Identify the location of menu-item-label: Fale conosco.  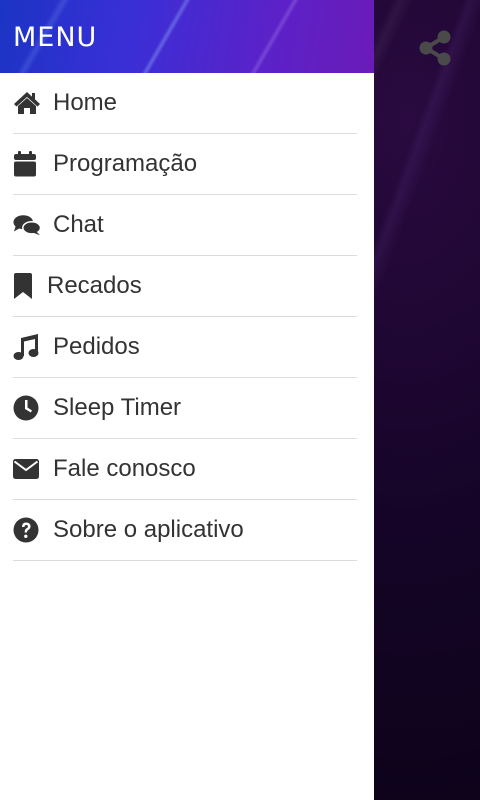
(124, 468).